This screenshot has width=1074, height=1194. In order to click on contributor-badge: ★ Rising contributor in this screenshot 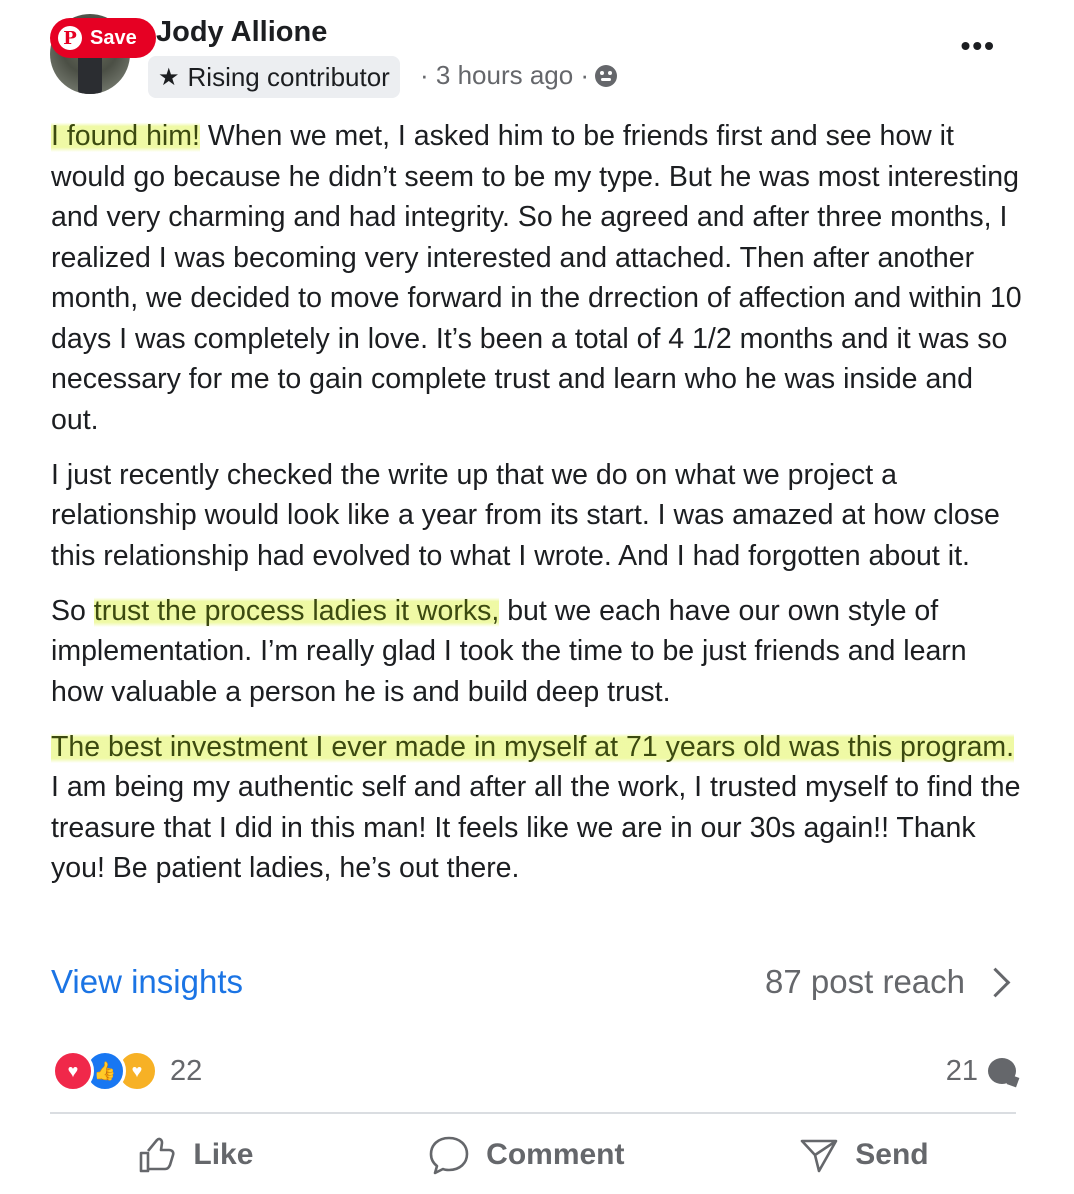, I will do `click(274, 77)`.